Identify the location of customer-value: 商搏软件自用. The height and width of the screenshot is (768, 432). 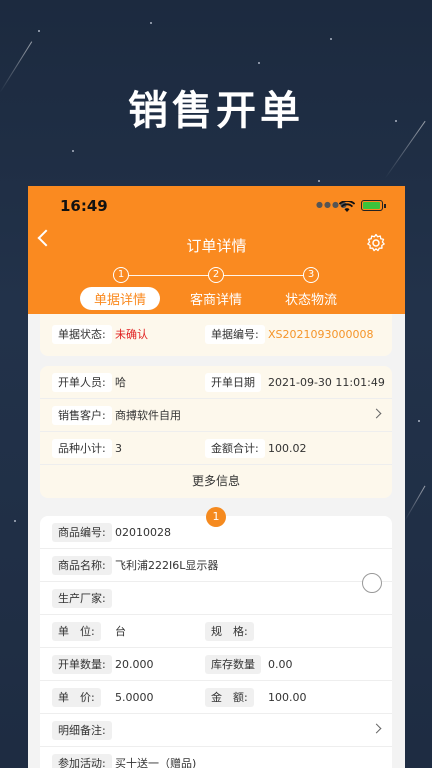
(148, 415).